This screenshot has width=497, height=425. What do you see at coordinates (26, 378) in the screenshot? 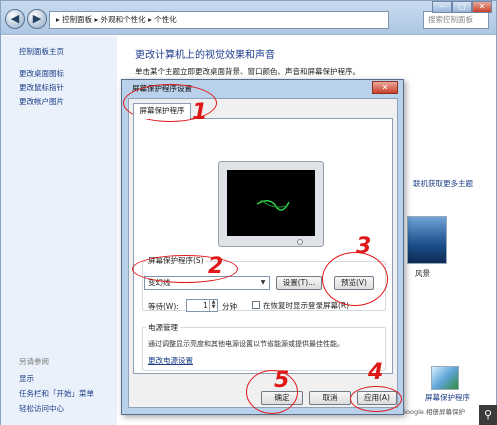
I see `see-also-display: 显示` at bounding box center [26, 378].